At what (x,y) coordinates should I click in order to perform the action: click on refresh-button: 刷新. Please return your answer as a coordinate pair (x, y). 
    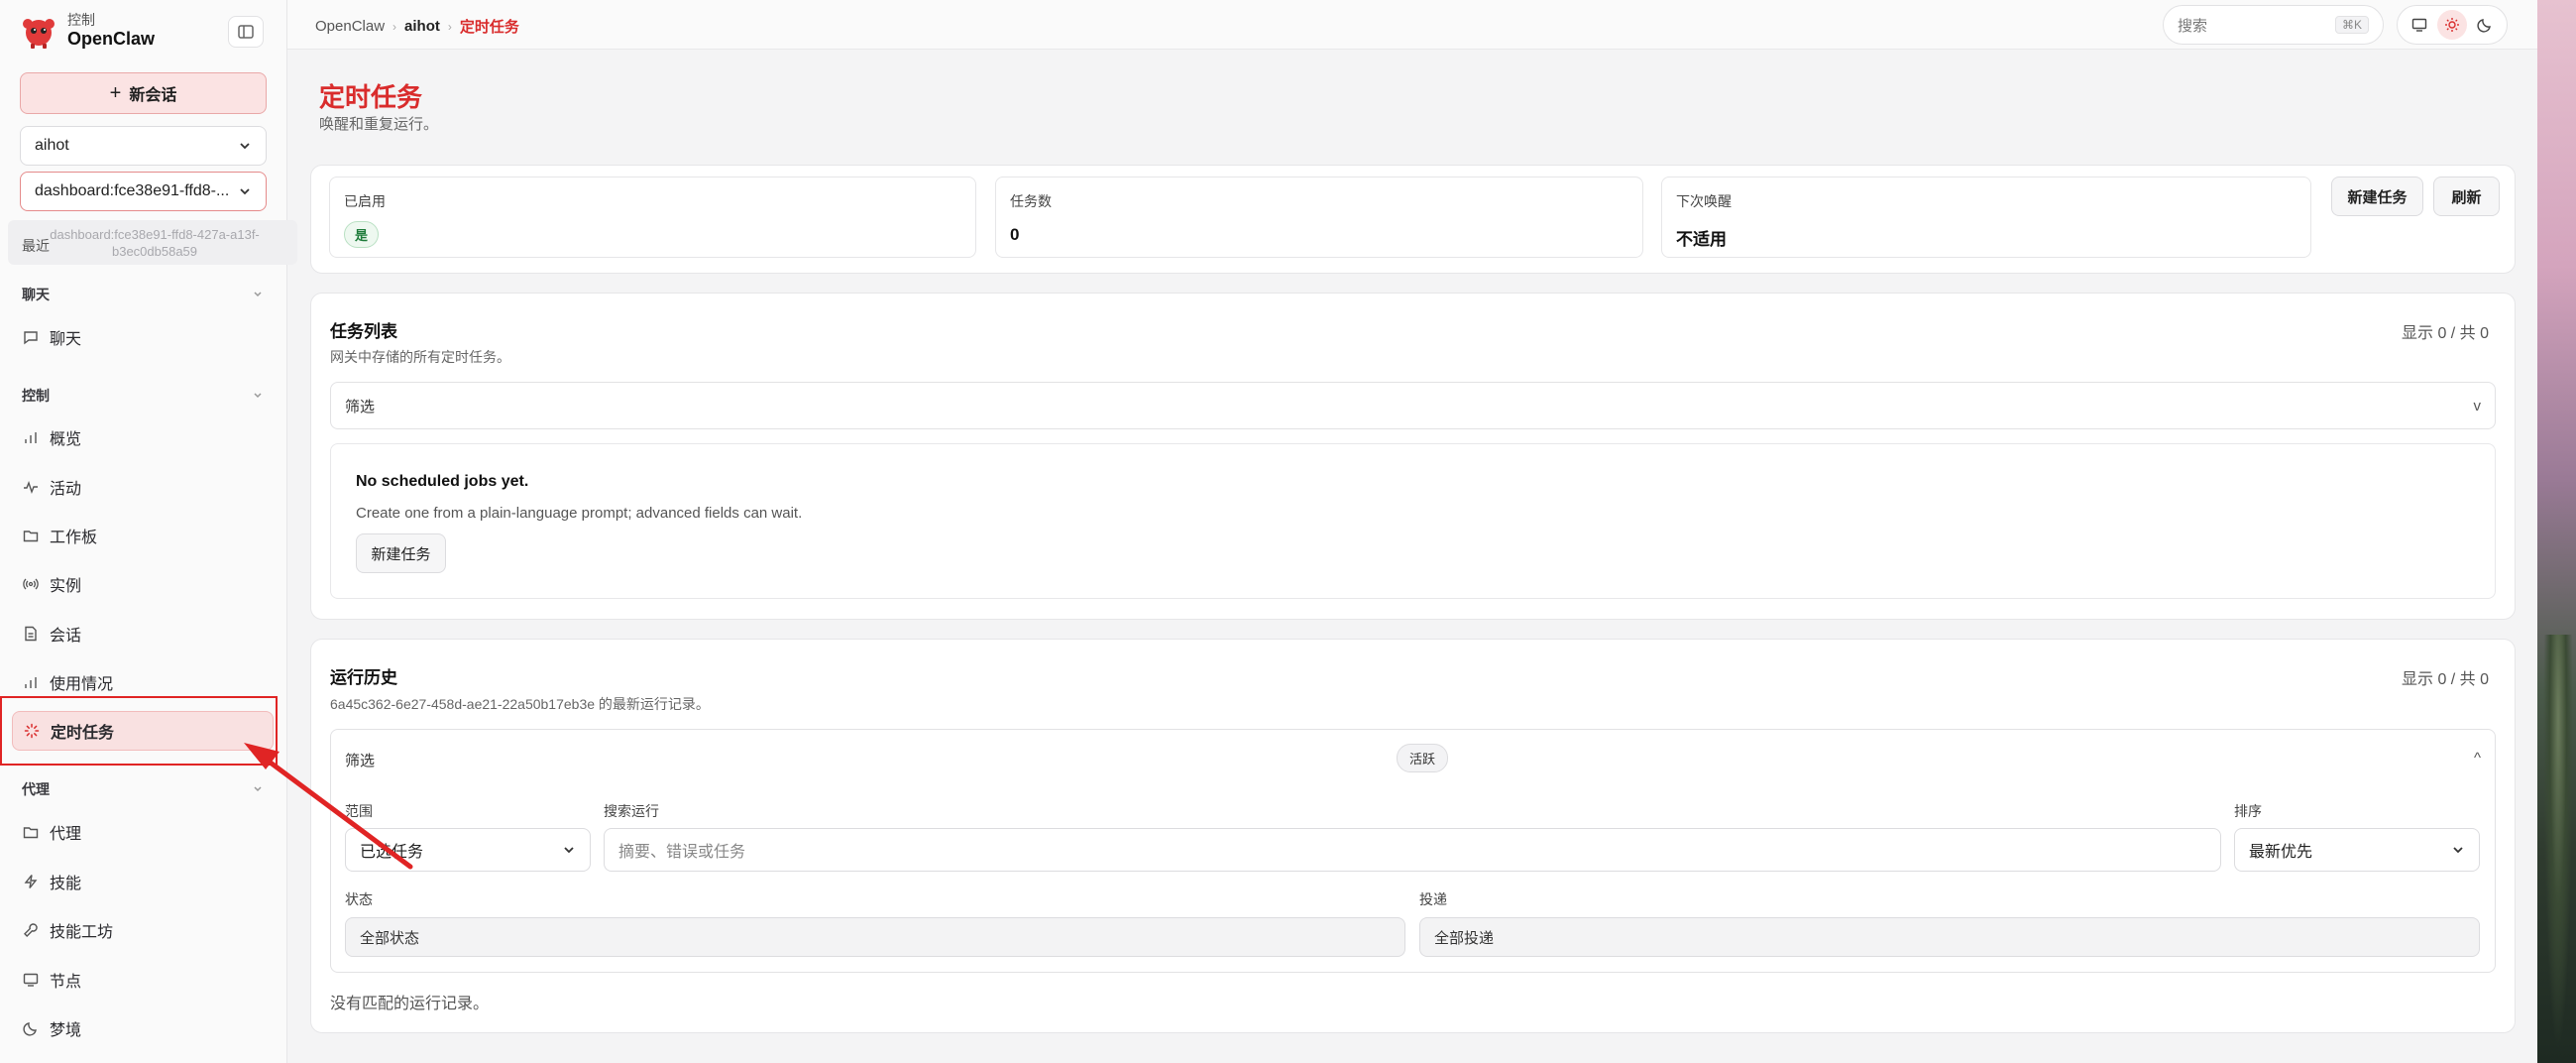
    Looking at the image, I should click on (2466, 196).